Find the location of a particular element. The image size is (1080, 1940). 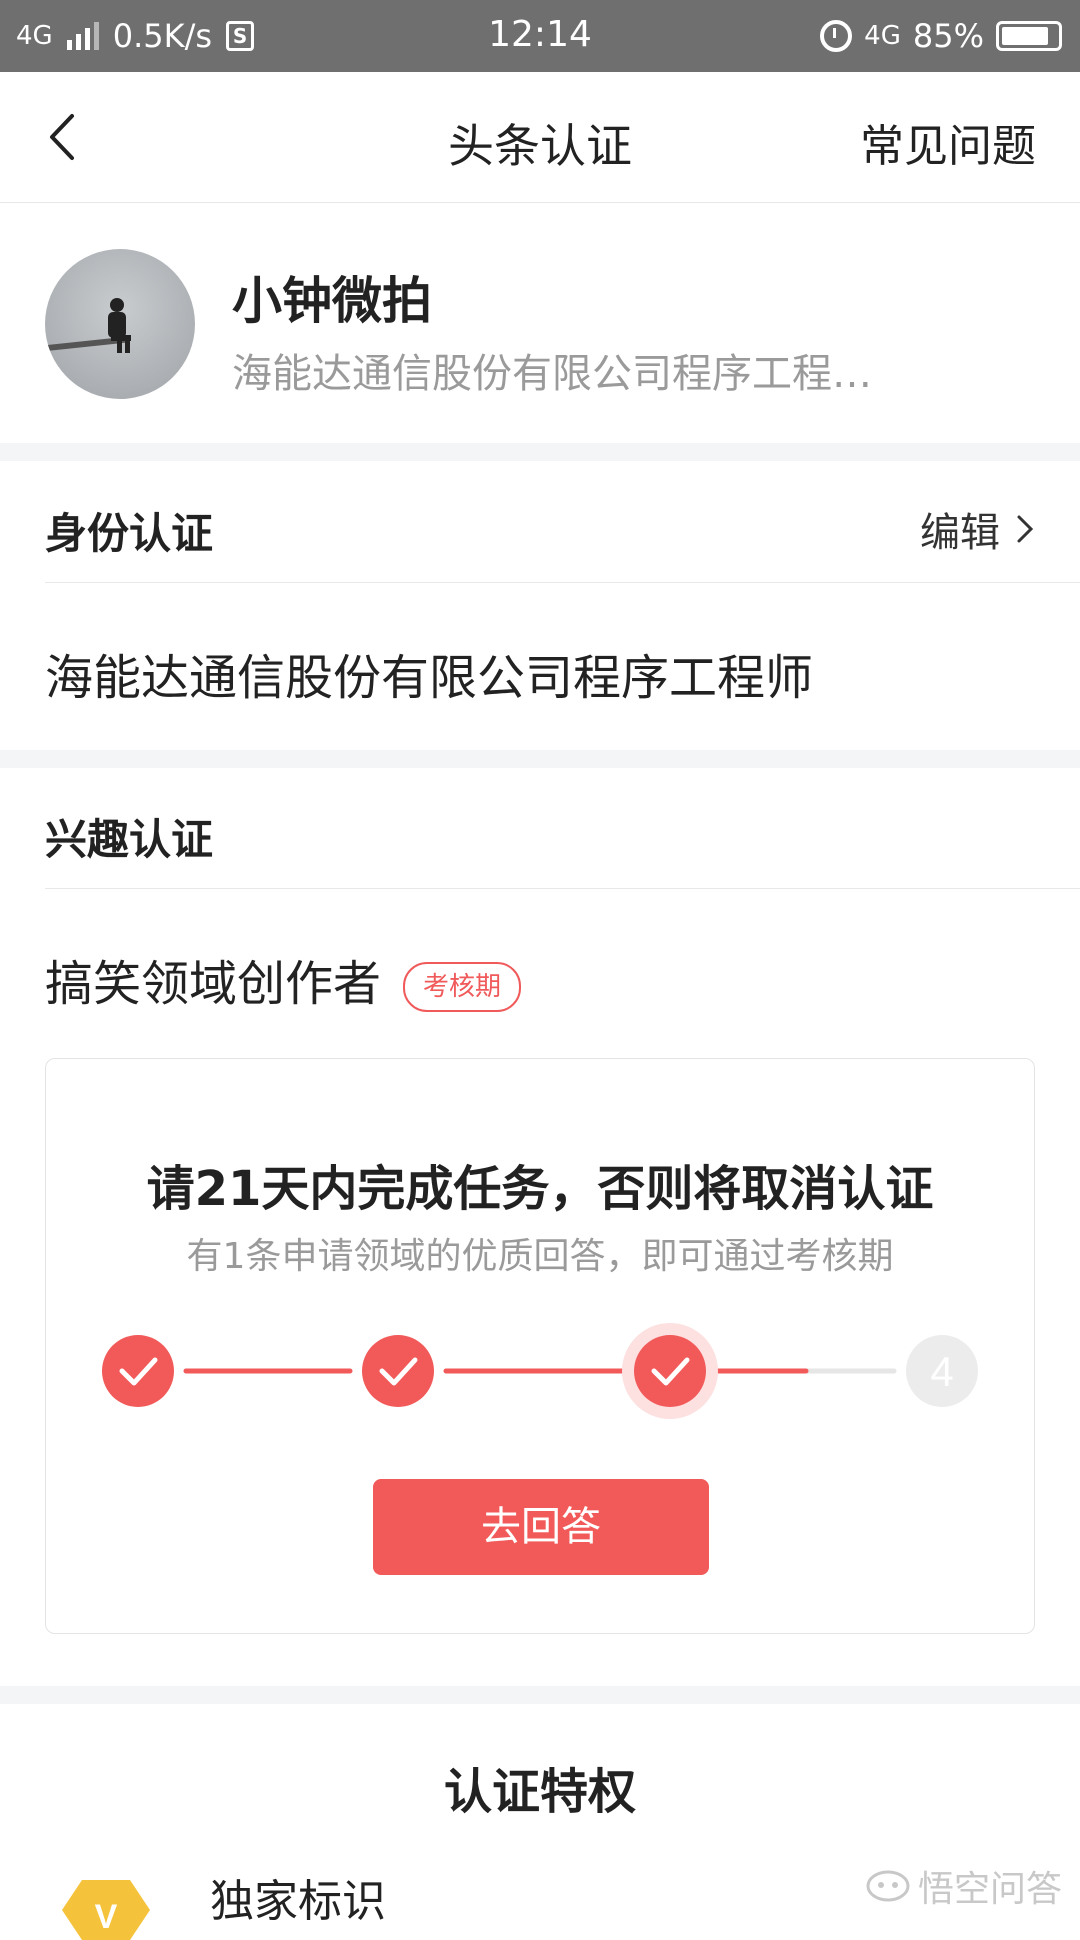

interest-field: 搞笑领域创作者 is located at coordinates (213, 984).